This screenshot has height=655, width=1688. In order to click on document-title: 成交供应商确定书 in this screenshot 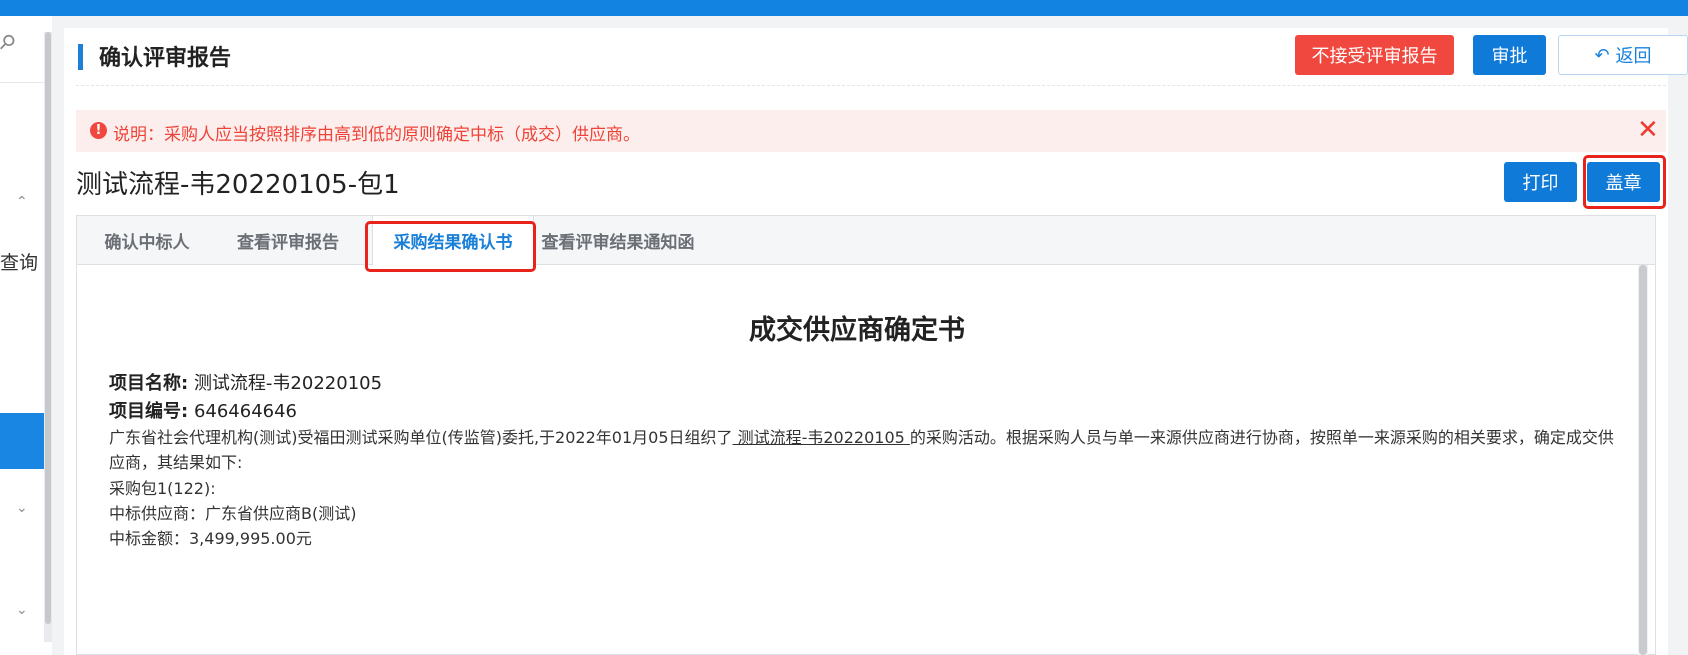, I will do `click(857, 330)`.